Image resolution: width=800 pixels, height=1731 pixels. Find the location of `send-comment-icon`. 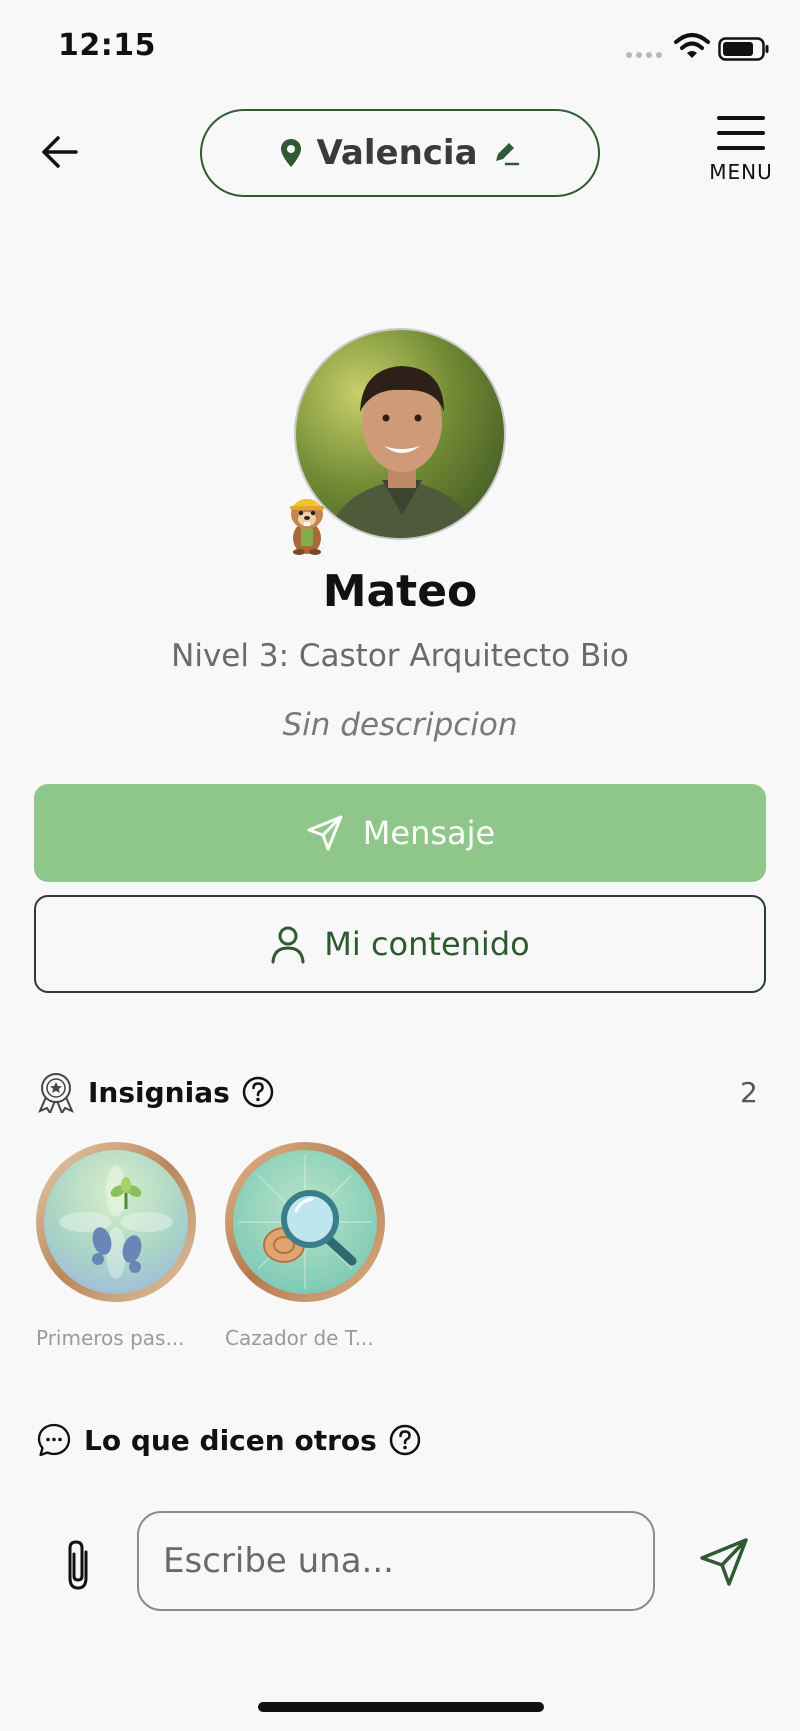

send-comment-icon is located at coordinates (724, 1562).